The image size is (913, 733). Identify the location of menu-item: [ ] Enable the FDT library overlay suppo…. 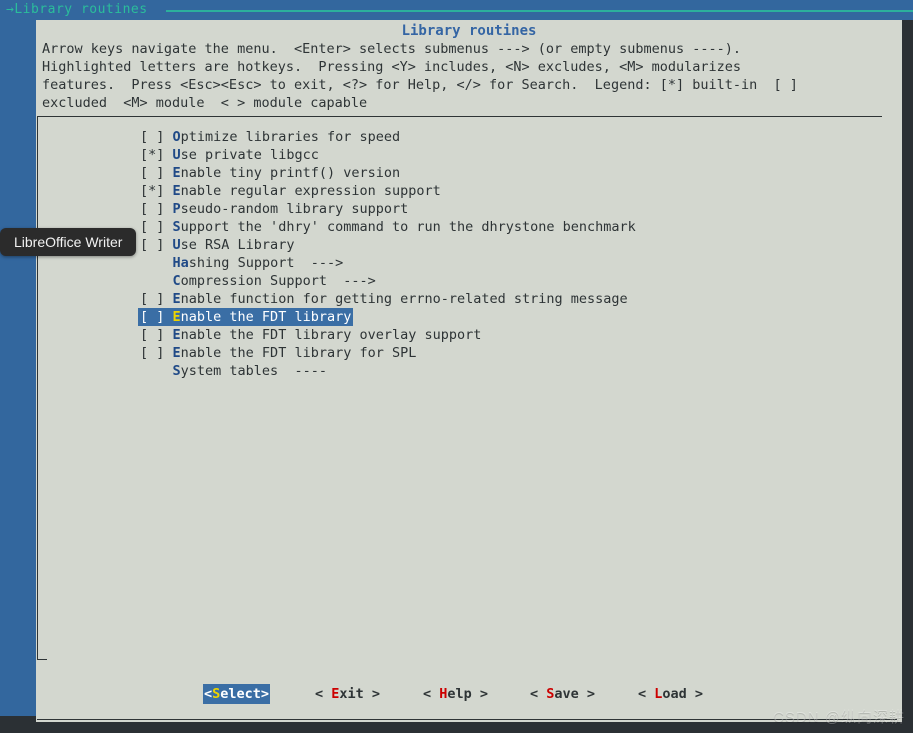
(310, 335).